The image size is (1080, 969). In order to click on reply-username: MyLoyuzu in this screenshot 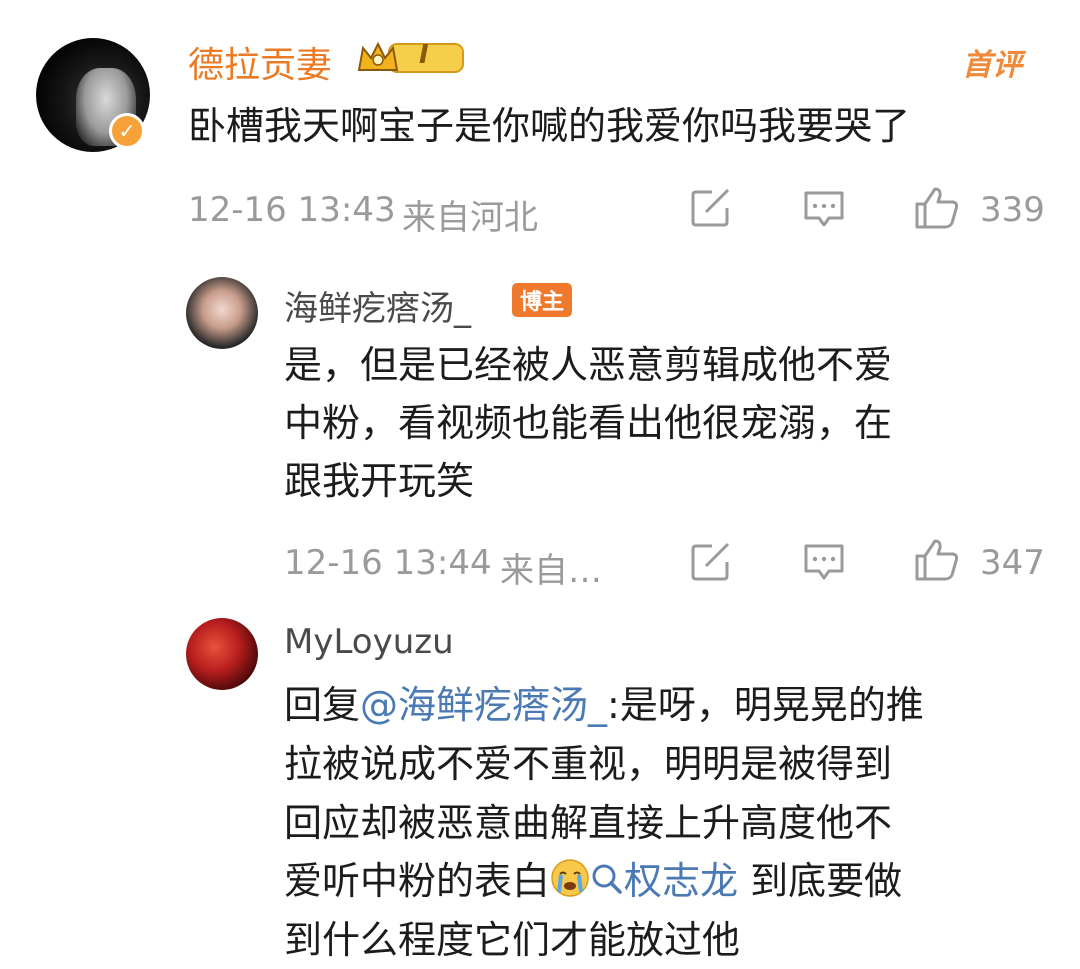, I will do `click(369, 642)`.